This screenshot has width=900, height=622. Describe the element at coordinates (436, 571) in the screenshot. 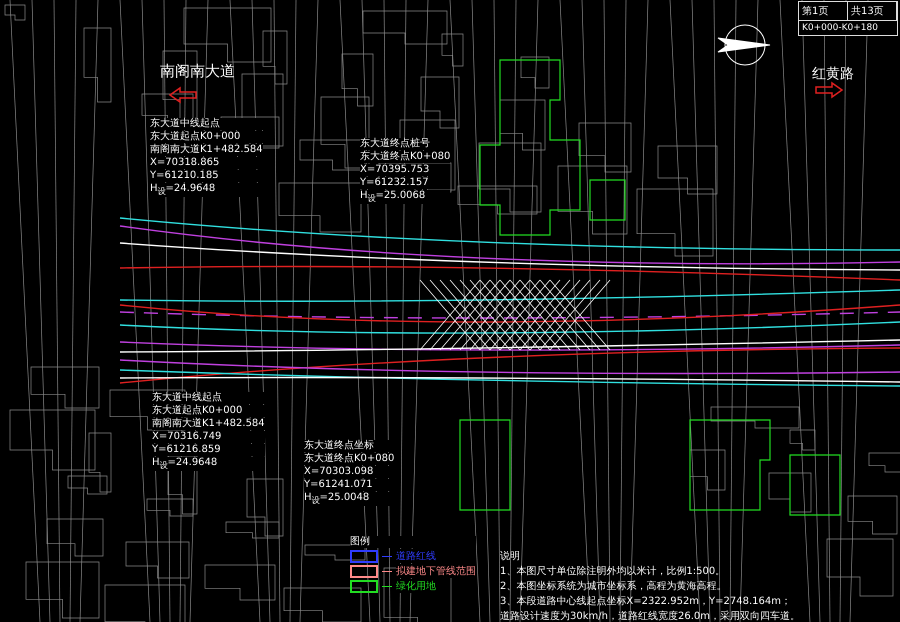

I see `legend-label: 拟建地下管线范围` at that location.